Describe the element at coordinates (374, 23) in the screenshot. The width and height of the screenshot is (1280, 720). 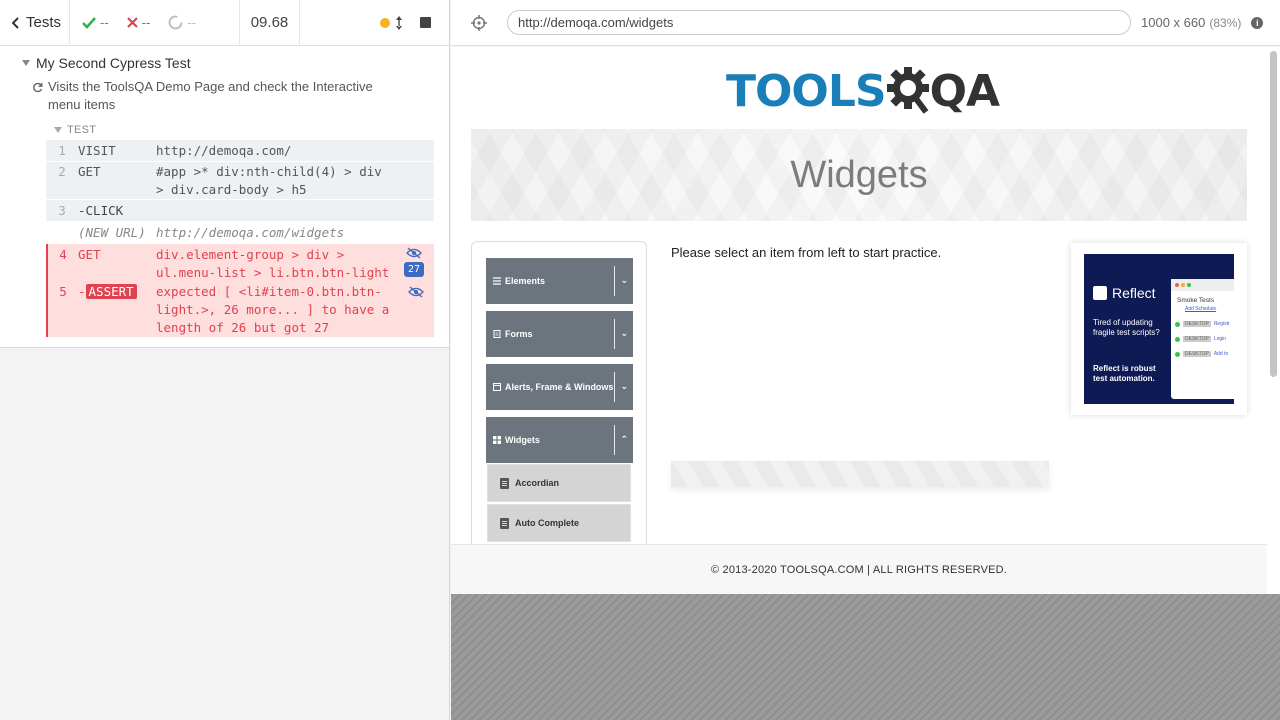
I see `reporter-controls` at that location.